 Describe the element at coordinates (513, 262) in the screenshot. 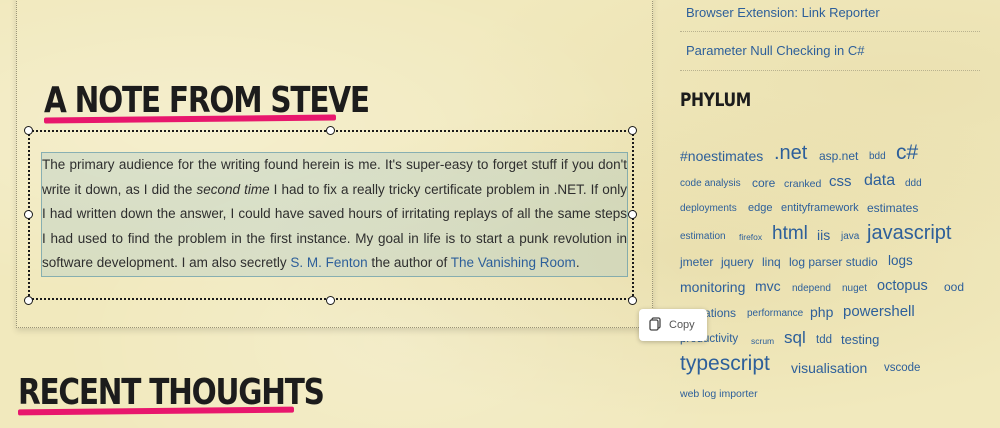

I see `book-link: The Vanishing Room` at that location.